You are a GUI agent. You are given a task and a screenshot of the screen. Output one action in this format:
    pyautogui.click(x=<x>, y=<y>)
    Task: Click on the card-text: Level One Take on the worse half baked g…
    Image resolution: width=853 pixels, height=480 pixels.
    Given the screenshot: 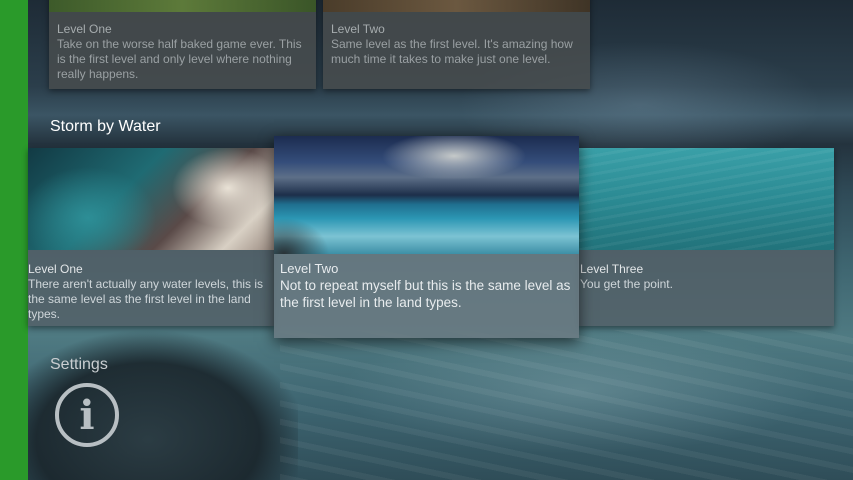 What is the action you would take?
    pyautogui.click(x=182, y=49)
    